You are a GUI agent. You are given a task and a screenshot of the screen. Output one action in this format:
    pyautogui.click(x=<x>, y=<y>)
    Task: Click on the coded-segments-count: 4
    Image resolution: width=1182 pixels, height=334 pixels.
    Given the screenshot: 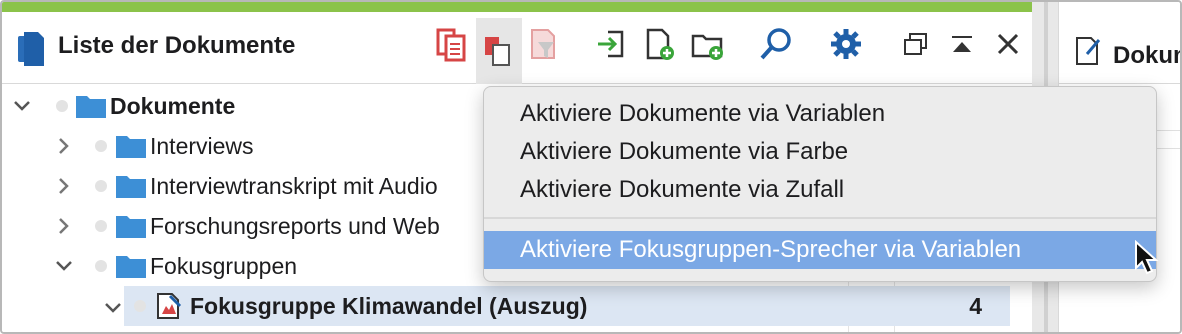 What is the action you would take?
    pyautogui.click(x=975, y=305)
    